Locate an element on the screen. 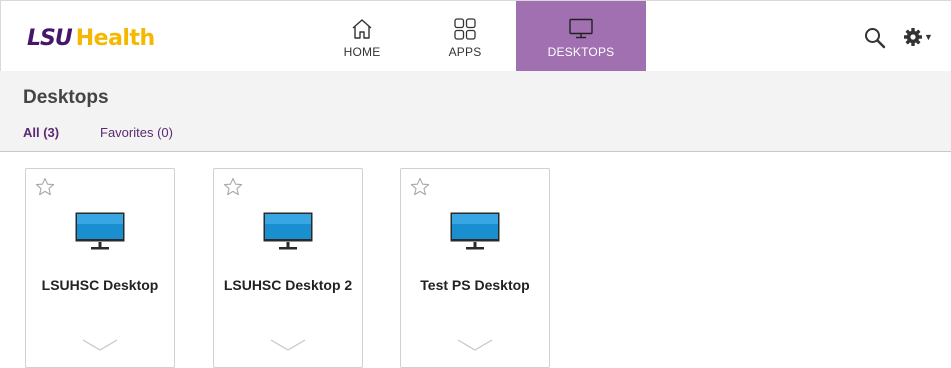 This screenshot has width=951, height=368. home-icon is located at coordinates (362, 29).